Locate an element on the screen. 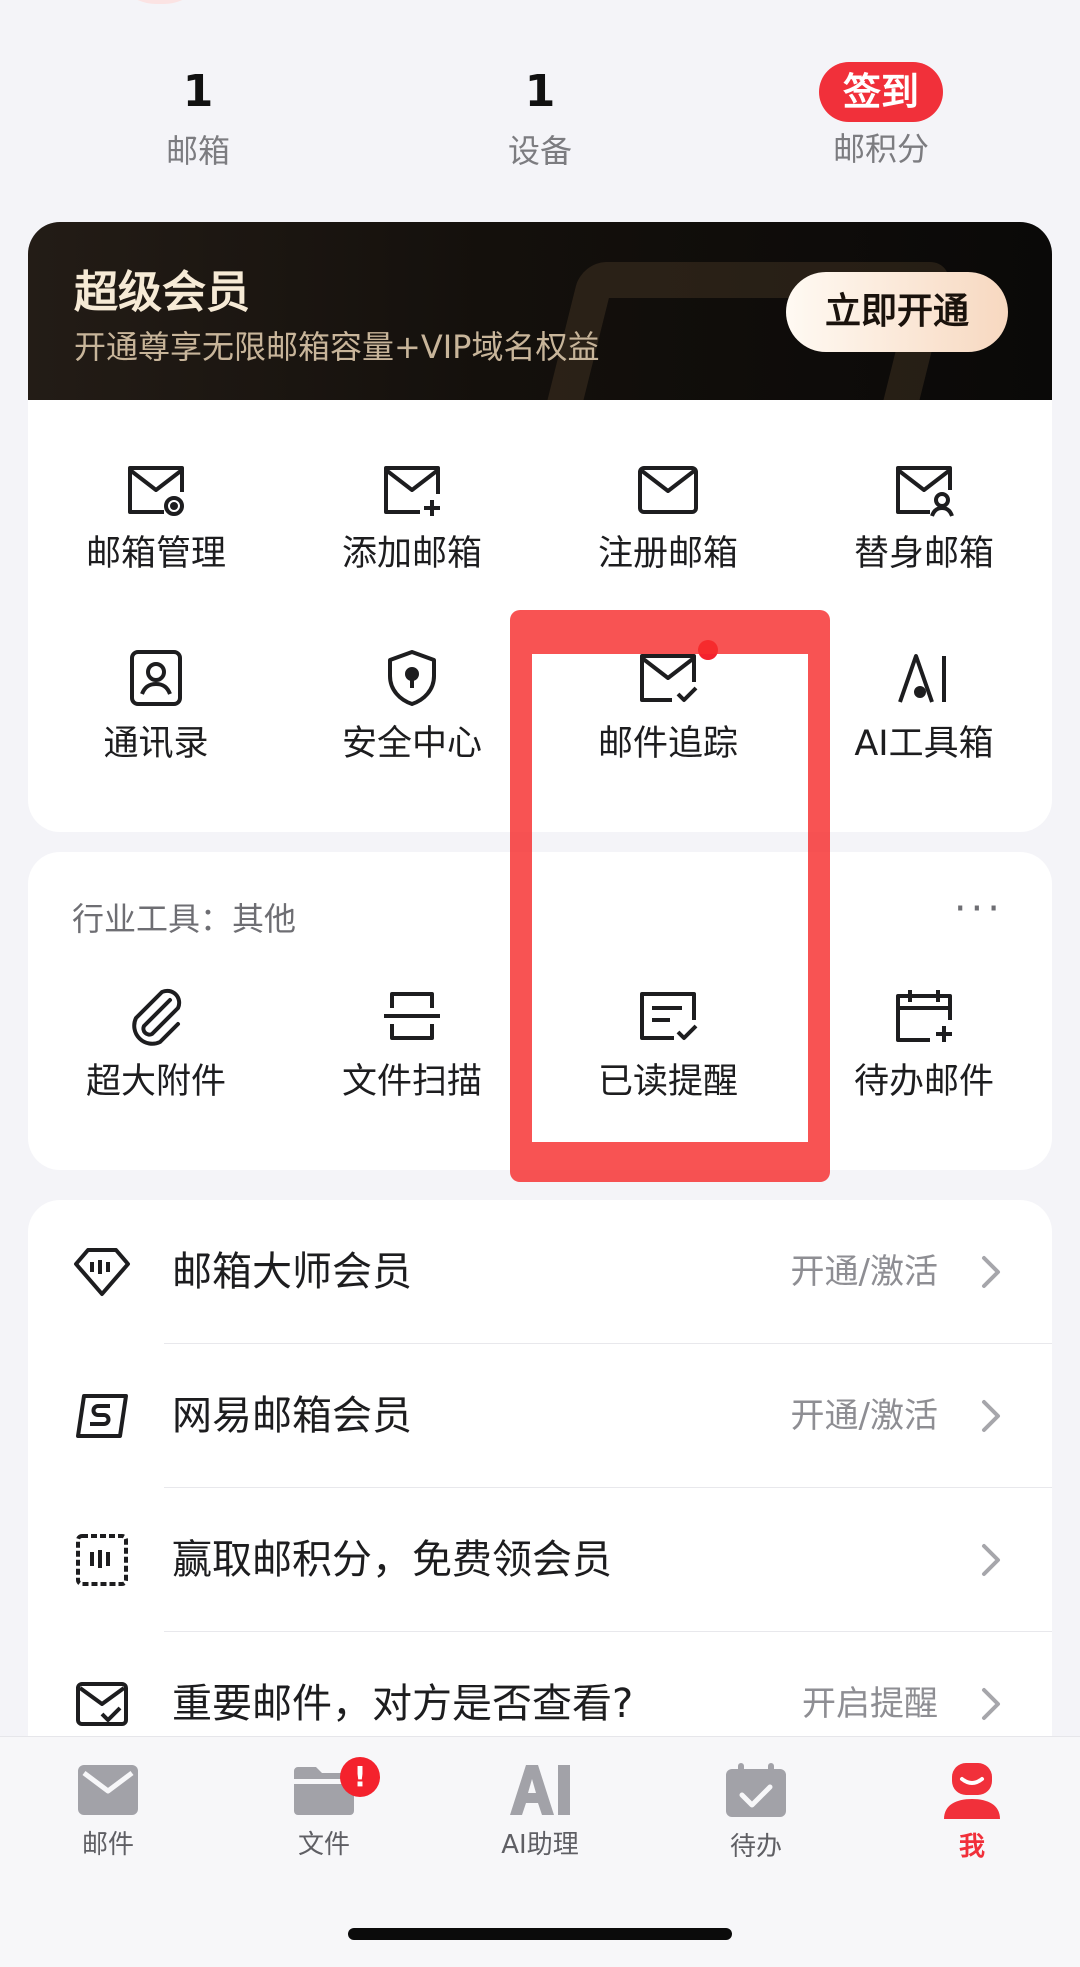 The image size is (1080, 1967). tool-label: 安全中心 is located at coordinates (411, 744).